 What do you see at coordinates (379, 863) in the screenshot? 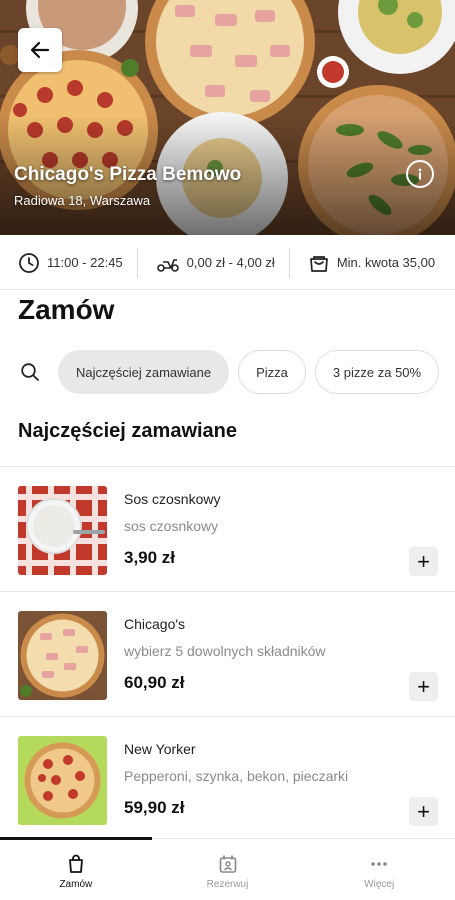
I see `more-dots-icon` at bounding box center [379, 863].